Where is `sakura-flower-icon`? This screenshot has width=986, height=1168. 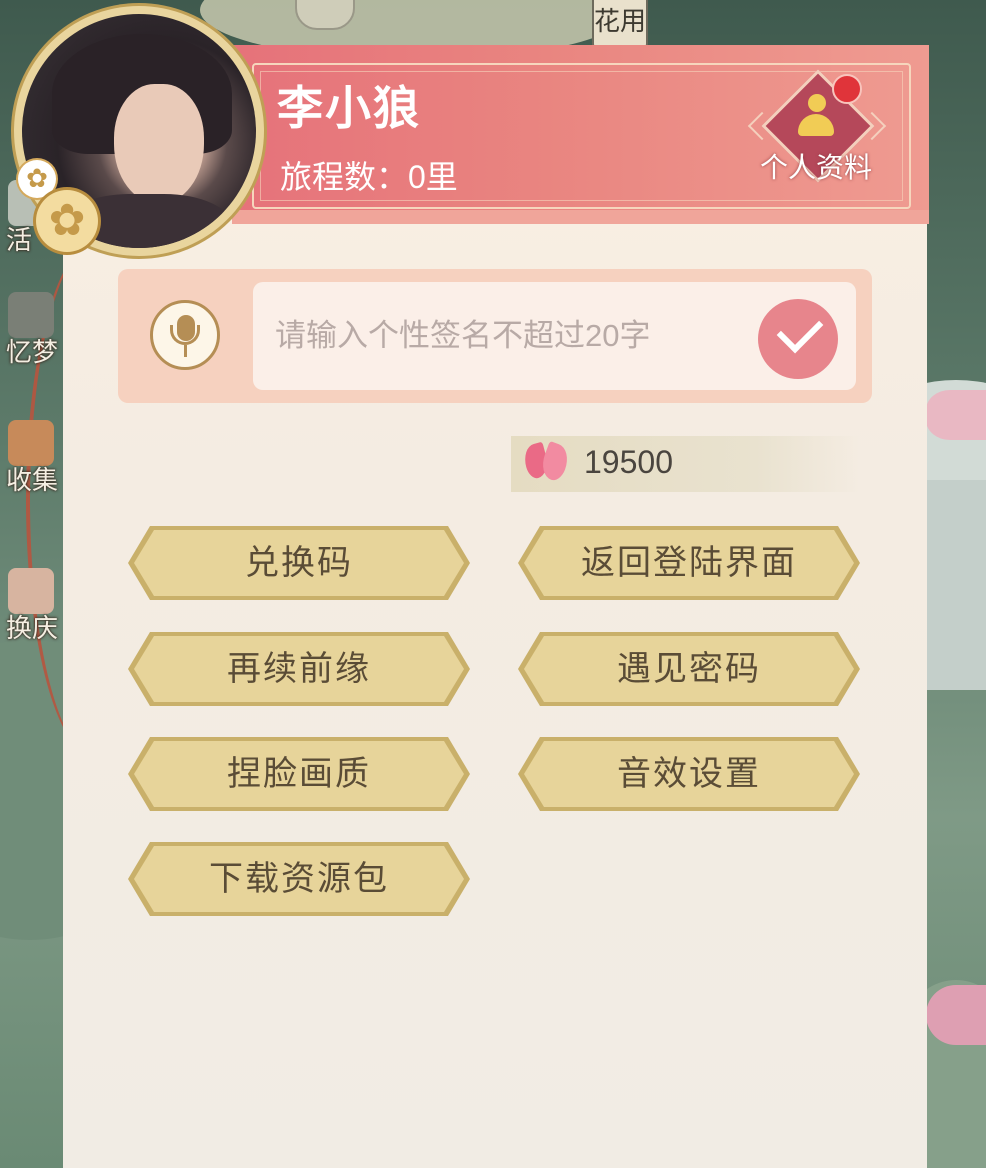 sakura-flower-icon is located at coordinates (67, 221).